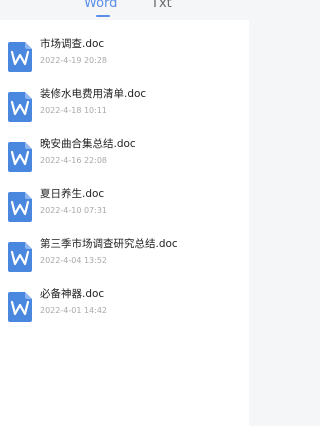  I want to click on file-name: 晚安曲合集总结.doc, so click(88, 144).